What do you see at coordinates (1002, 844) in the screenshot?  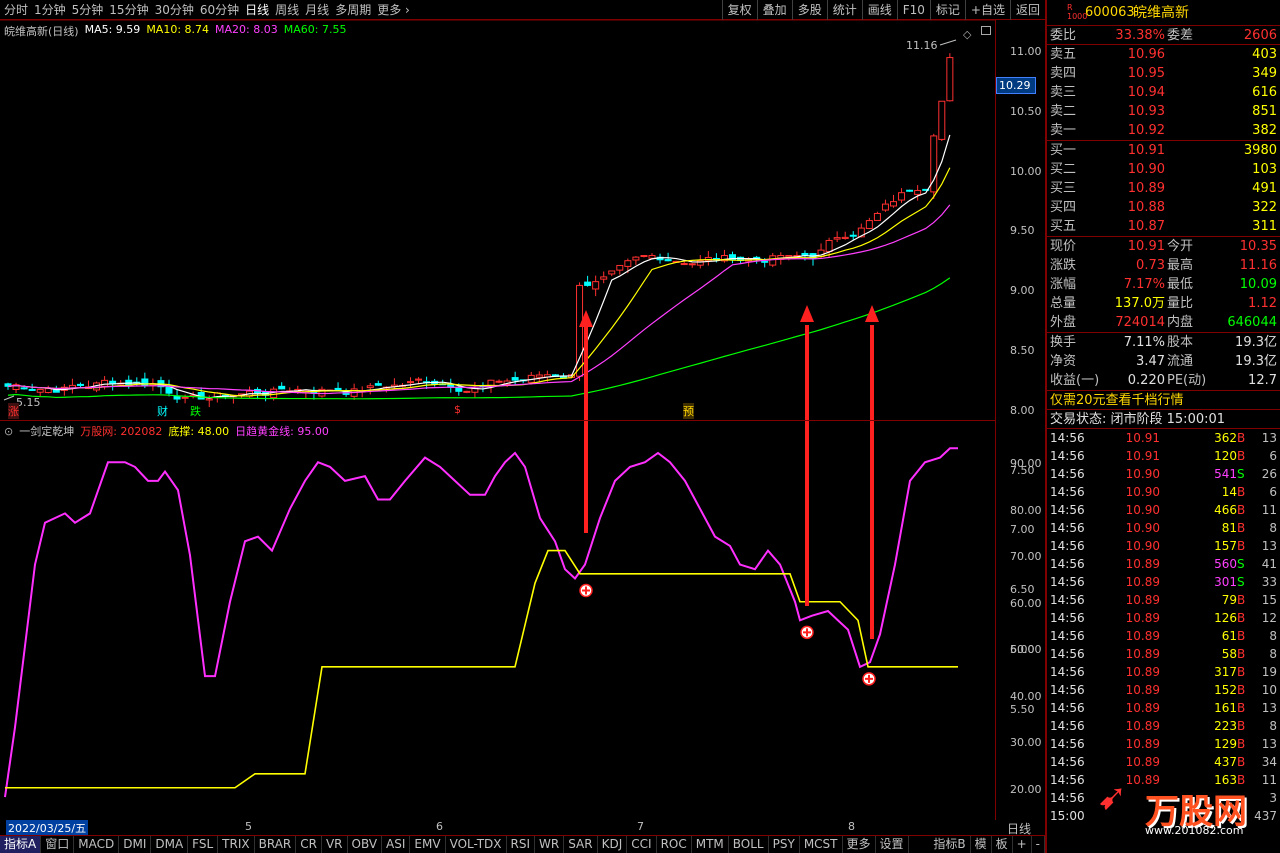 I see `indicator-right-button-2: 板` at bounding box center [1002, 844].